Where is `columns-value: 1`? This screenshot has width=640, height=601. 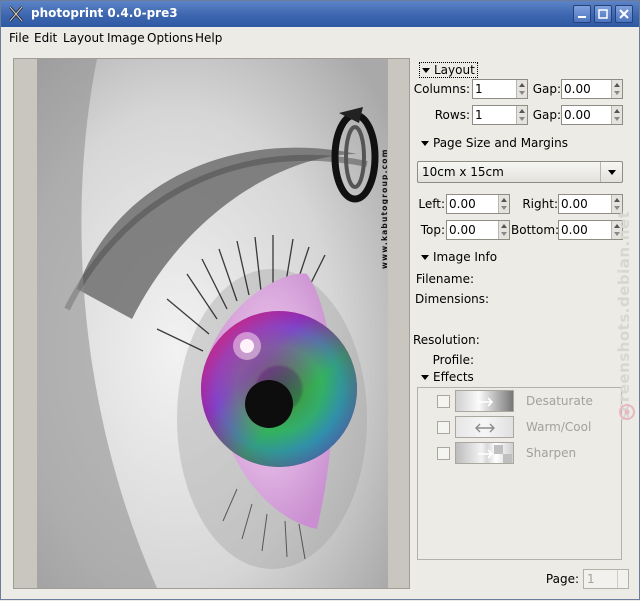 columns-value: 1 is located at coordinates (479, 89).